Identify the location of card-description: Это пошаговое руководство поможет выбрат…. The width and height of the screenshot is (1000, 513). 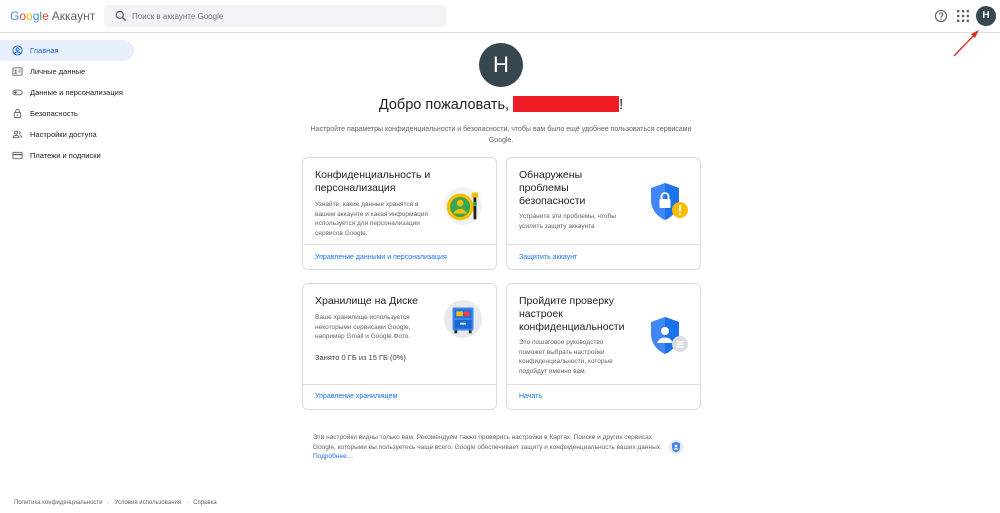
(566, 357).